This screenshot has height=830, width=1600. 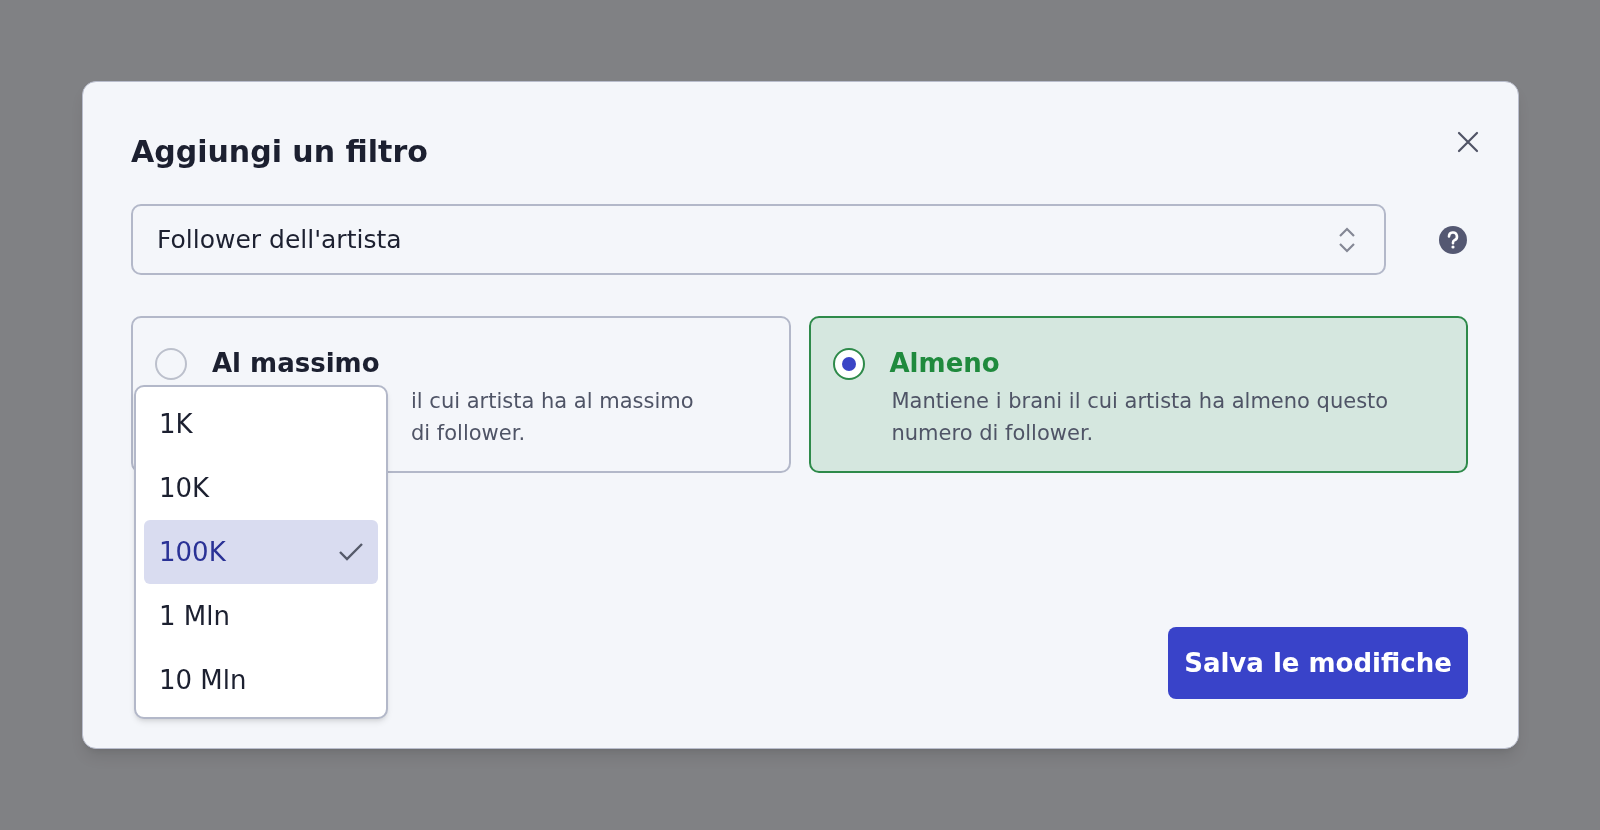 What do you see at coordinates (1140, 401) in the screenshot?
I see `option-description: Mantiene i brani il cui artista ha almeno questo` at bounding box center [1140, 401].